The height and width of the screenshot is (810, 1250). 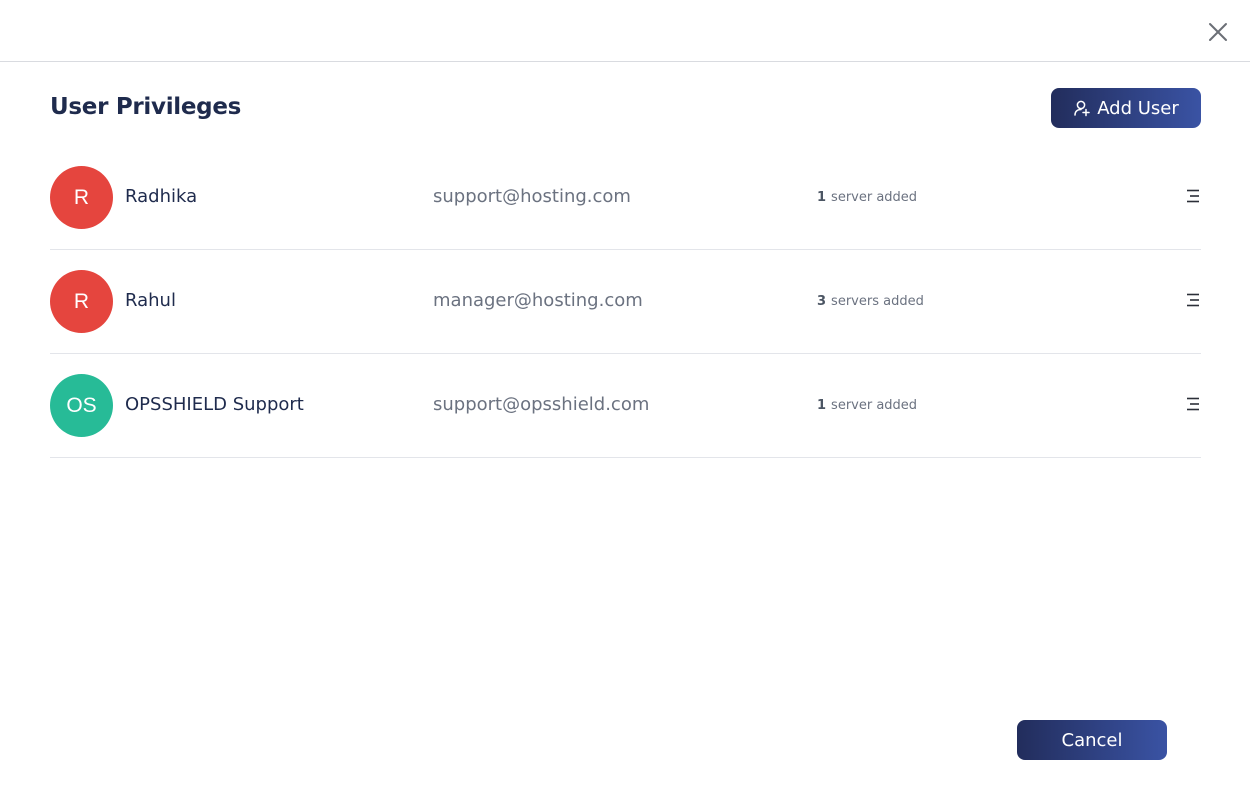 What do you see at coordinates (1092, 740) in the screenshot?
I see `cancel-button: Cancel` at bounding box center [1092, 740].